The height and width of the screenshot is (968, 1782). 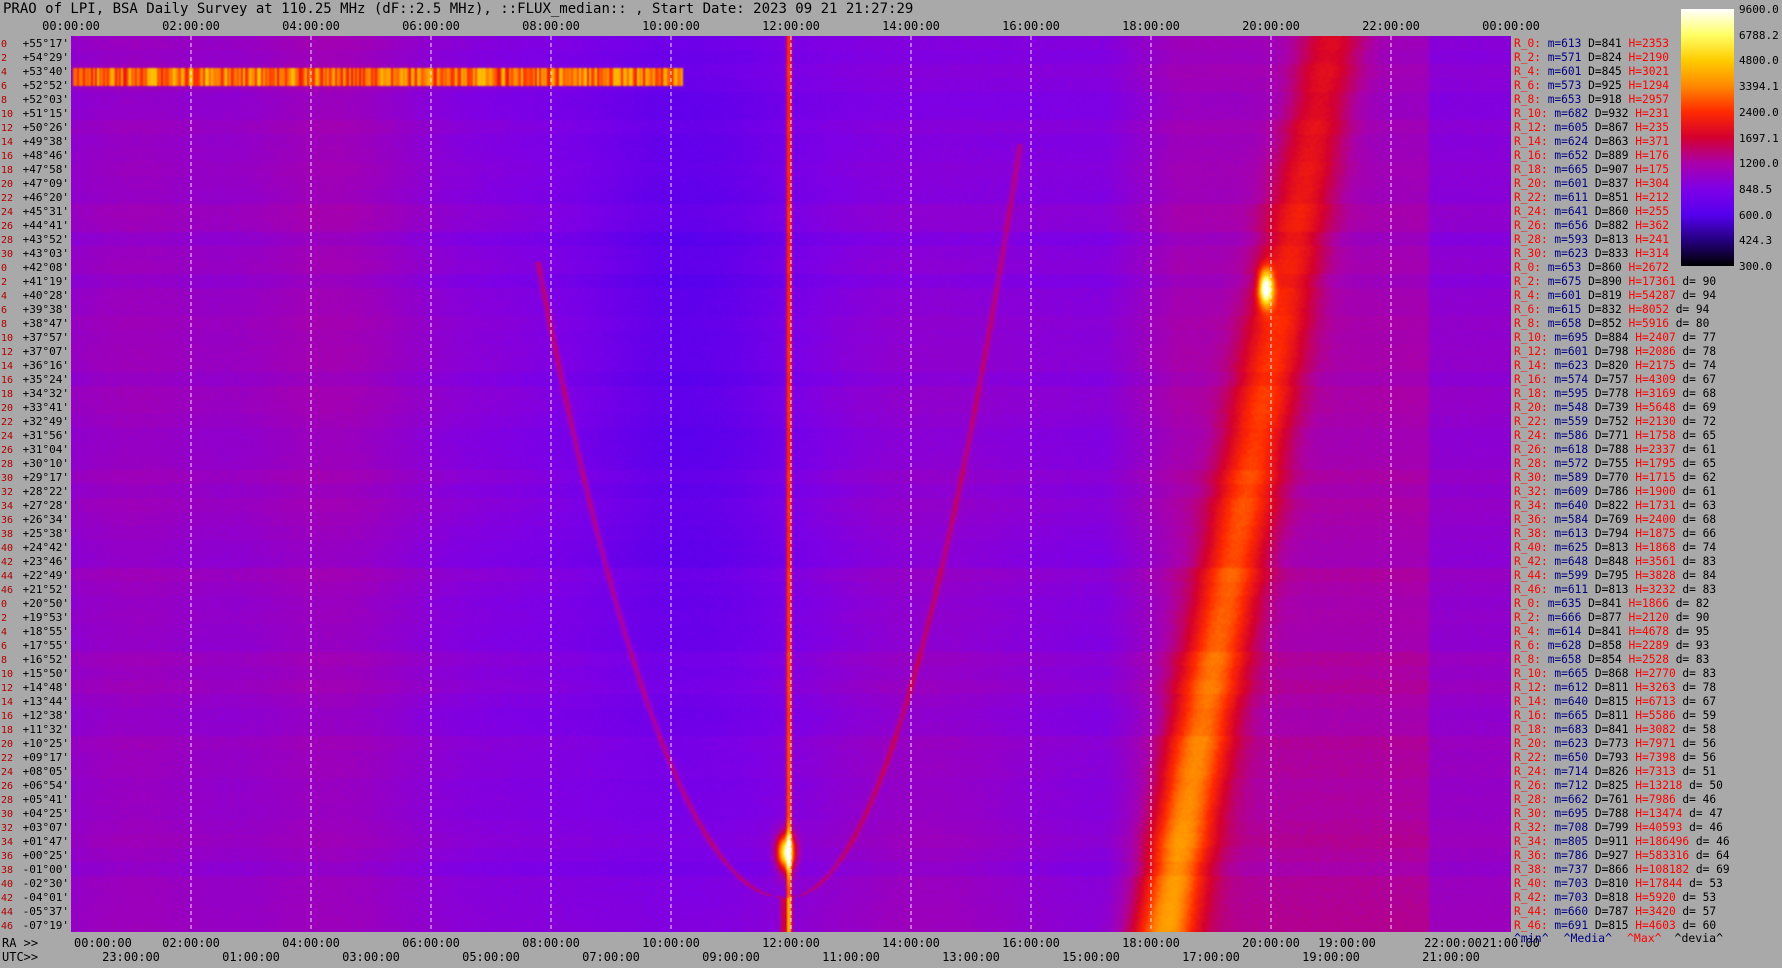 I want to click on row-stat-line: R_22: m=611 D=851 H=212, so click(x=1591, y=197).